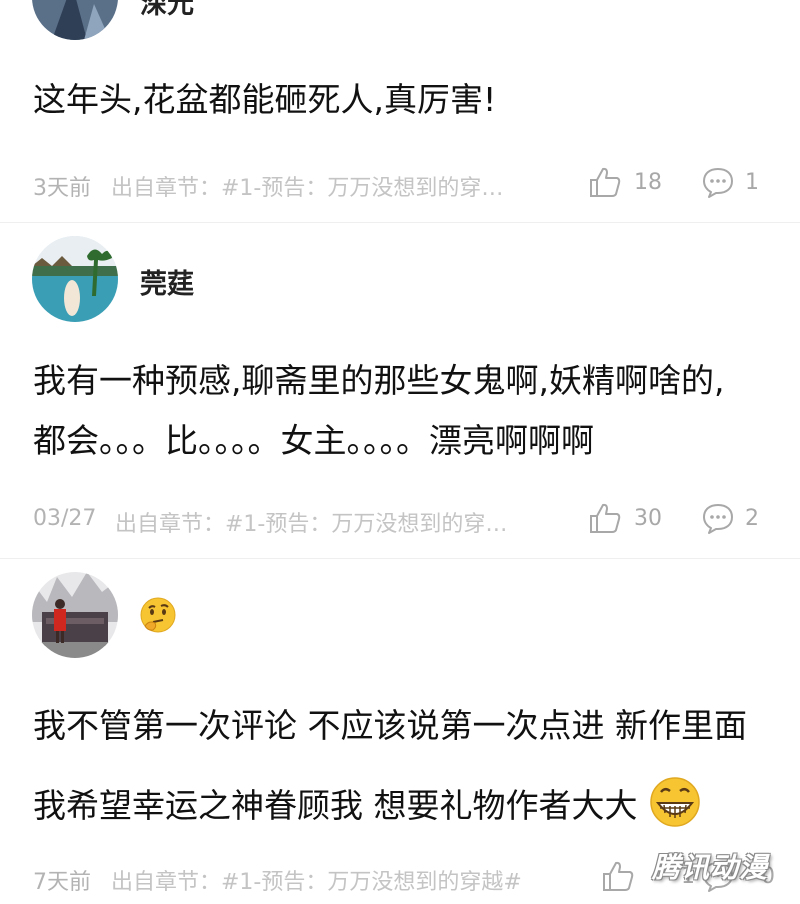 This screenshot has height=904, width=800. I want to click on watermark: 腾讯动漫, so click(710, 867).